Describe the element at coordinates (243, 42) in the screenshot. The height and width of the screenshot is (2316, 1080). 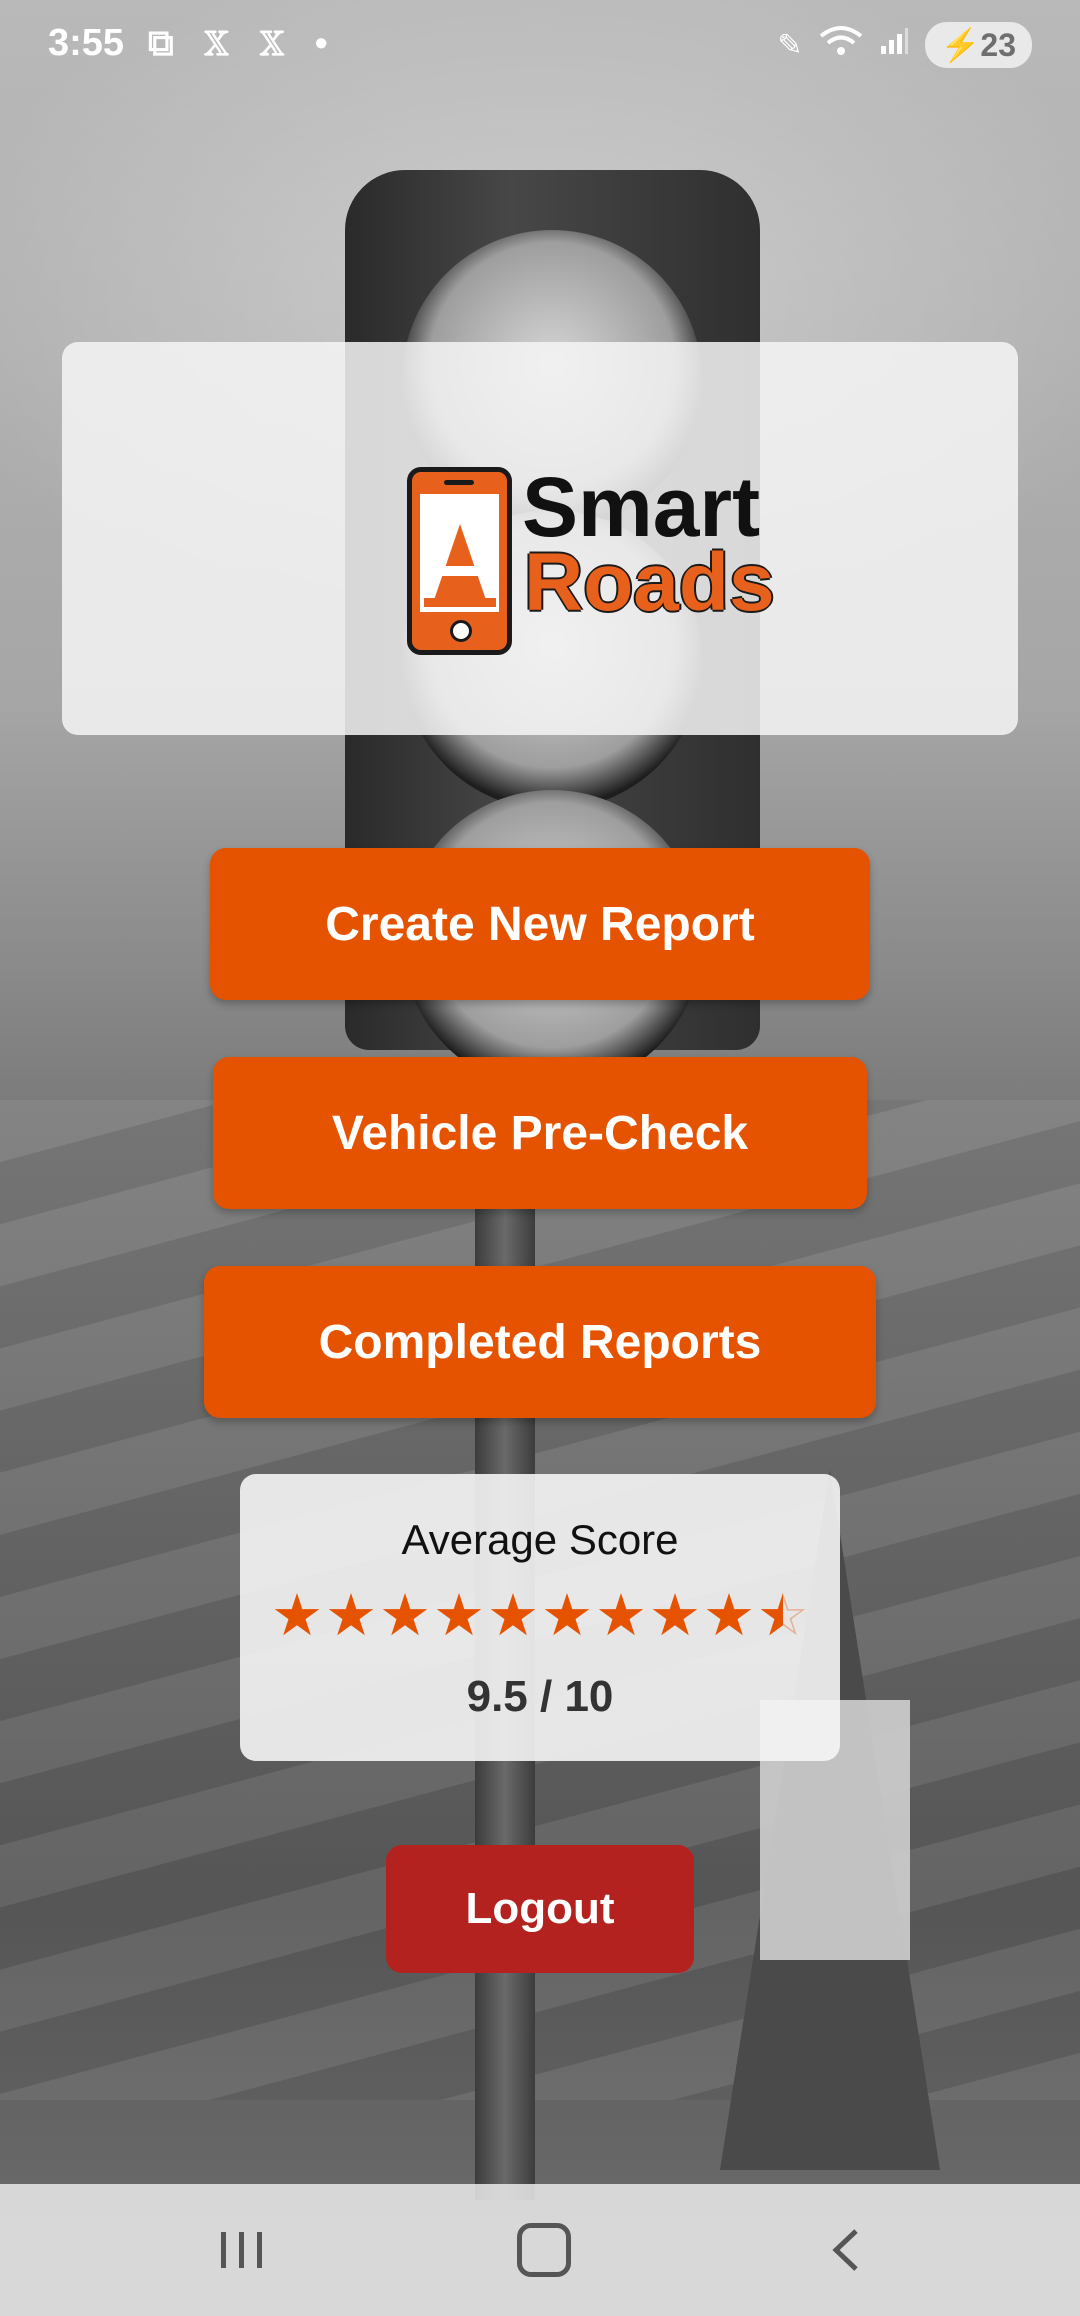
I see `notification-icons: ⧉ 𝕏 𝕏 •` at that location.